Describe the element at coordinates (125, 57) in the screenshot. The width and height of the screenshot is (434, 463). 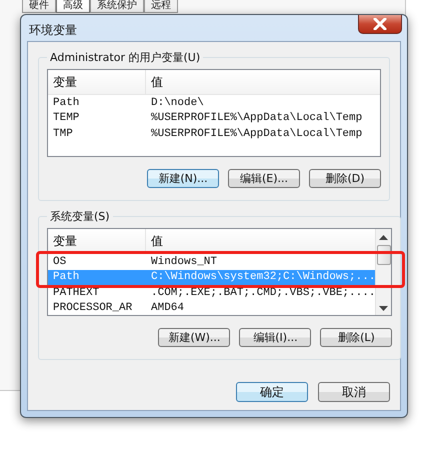
I see `group-label: Administrator 的用户变量(U)` at that location.